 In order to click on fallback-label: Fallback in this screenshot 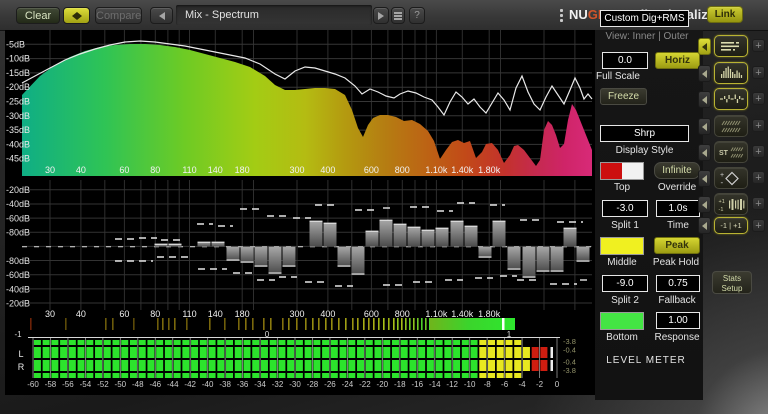, I will do `click(677, 300)`.